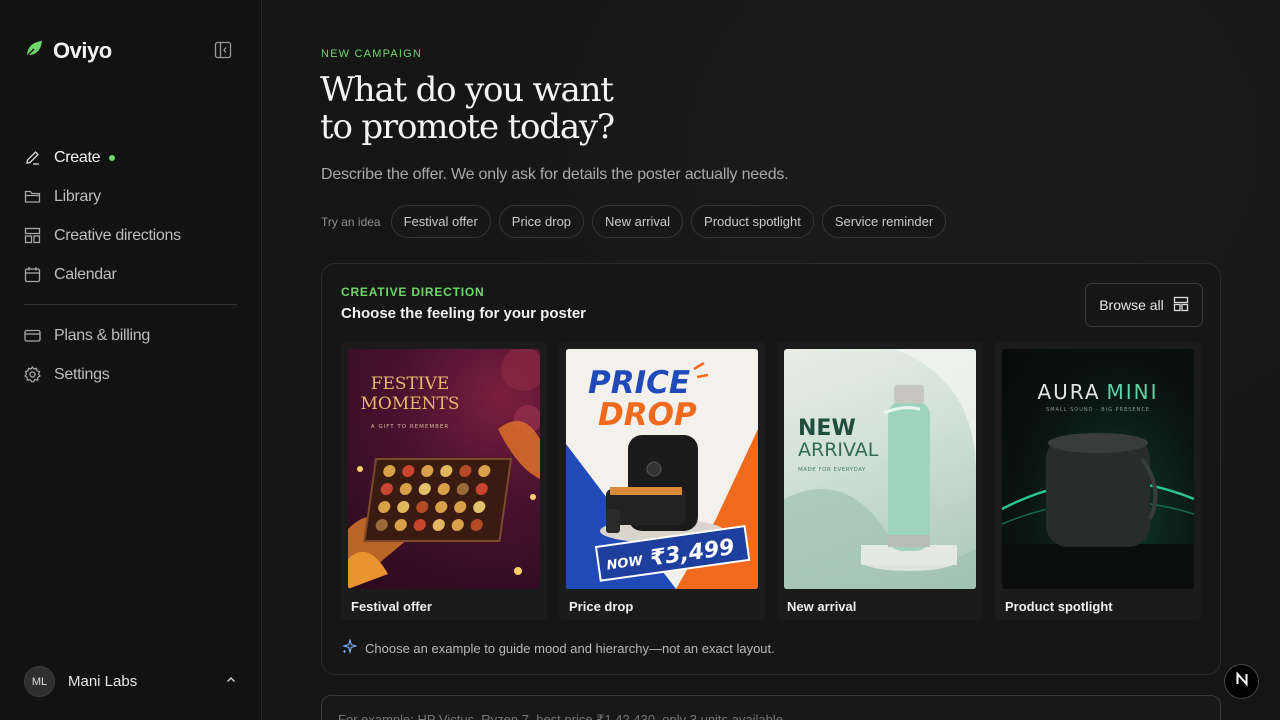 The image size is (1280, 720). I want to click on poster-aura-mini-image: AURA MINI SMALL SOUND · BIG PRESENCE, so click(1098, 469).